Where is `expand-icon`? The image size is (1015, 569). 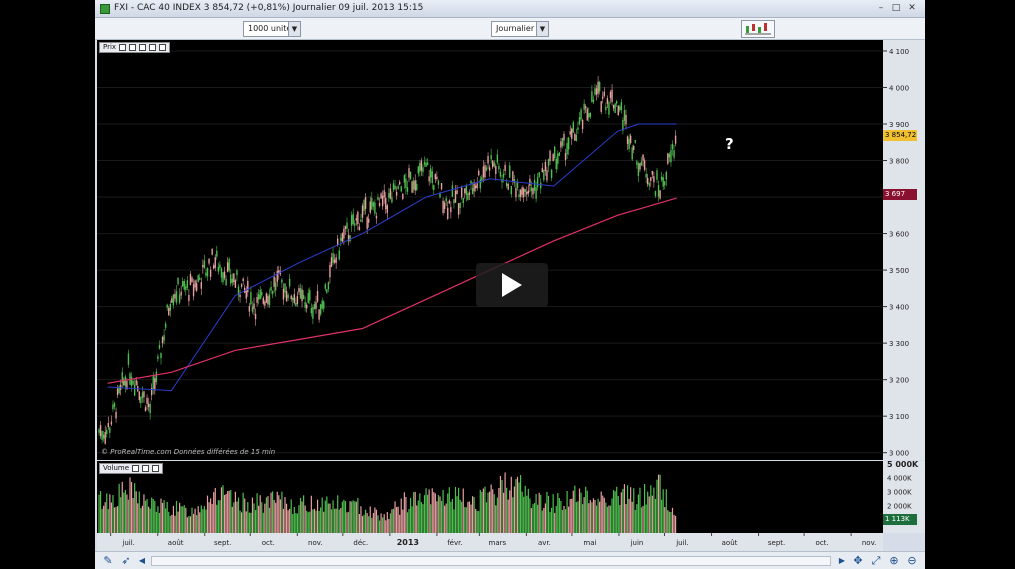 expand-icon is located at coordinates (163, 47).